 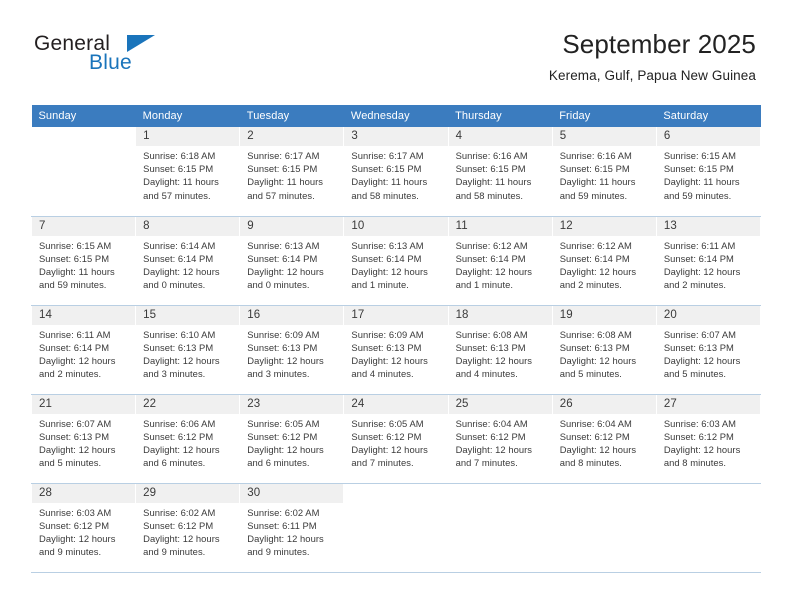 What do you see at coordinates (84, 404) in the screenshot?
I see `day-number: 21` at bounding box center [84, 404].